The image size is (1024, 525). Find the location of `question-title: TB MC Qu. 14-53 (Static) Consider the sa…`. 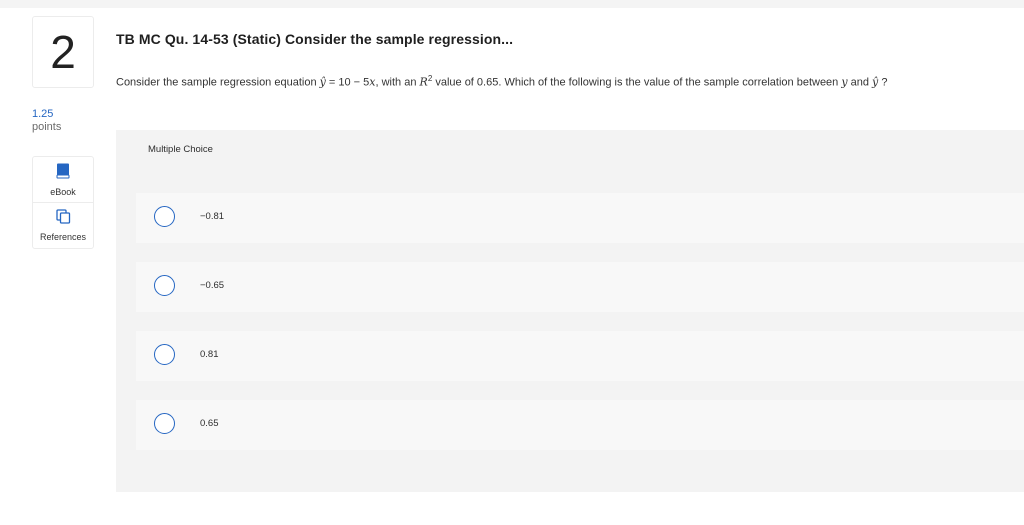

question-title: TB MC Qu. 14-53 (Static) Consider the sa… is located at coordinates (315, 39).